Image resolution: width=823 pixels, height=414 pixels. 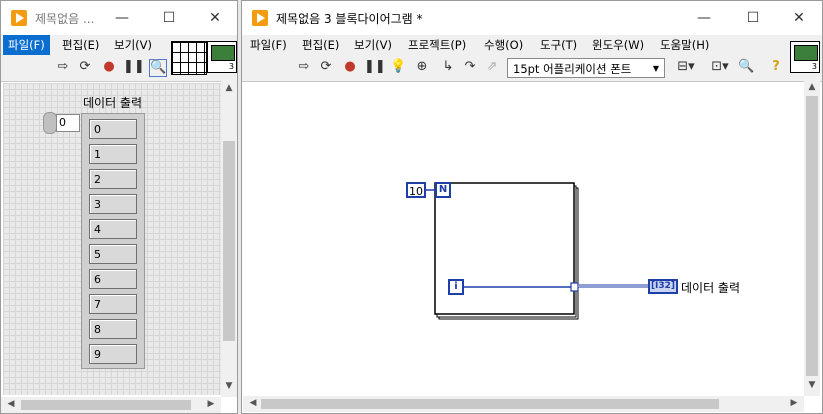 I want to click on menu-tools: 도구(T), so click(x=558, y=45).